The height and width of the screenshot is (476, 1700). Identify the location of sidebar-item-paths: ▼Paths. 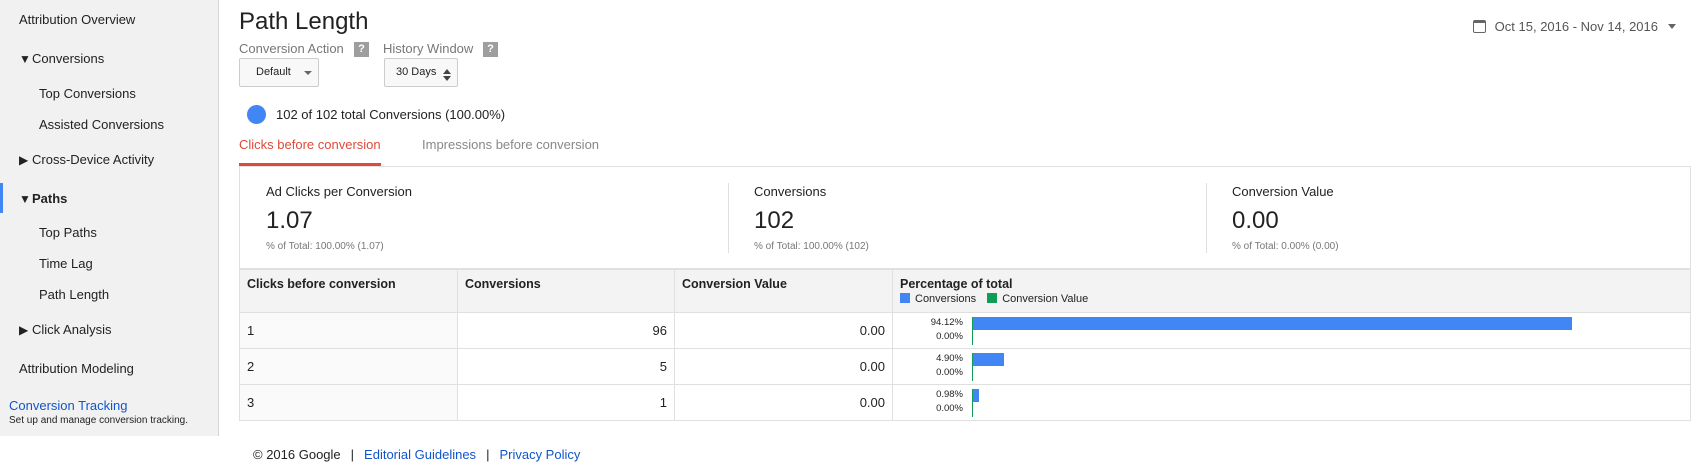
(43, 198).